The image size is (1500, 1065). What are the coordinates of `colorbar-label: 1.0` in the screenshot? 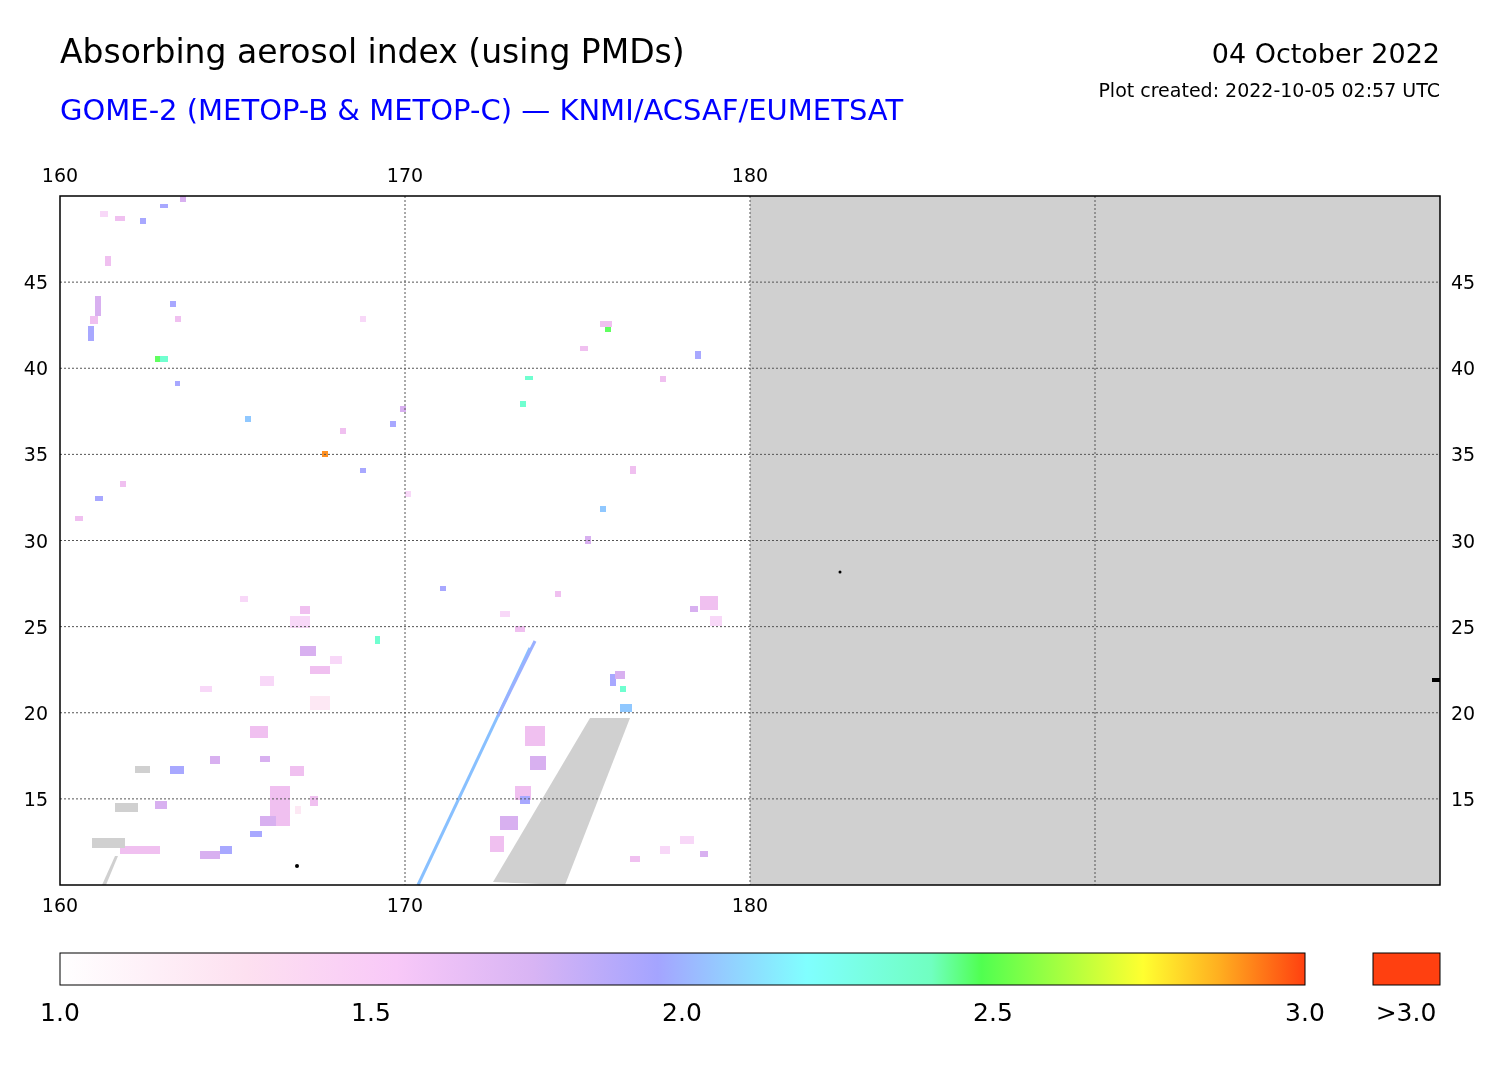 It's located at (60, 1012).